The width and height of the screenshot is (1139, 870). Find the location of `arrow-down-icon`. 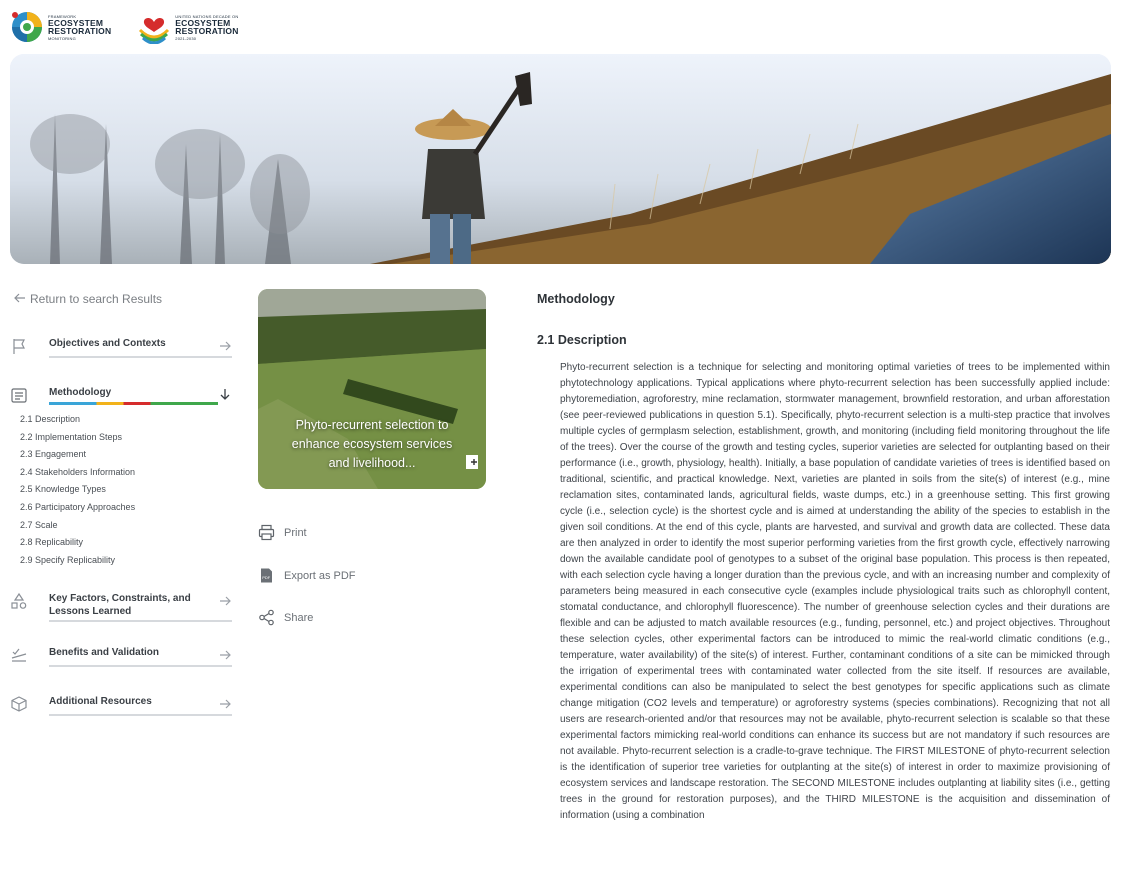

arrow-down-icon is located at coordinates (225, 394).